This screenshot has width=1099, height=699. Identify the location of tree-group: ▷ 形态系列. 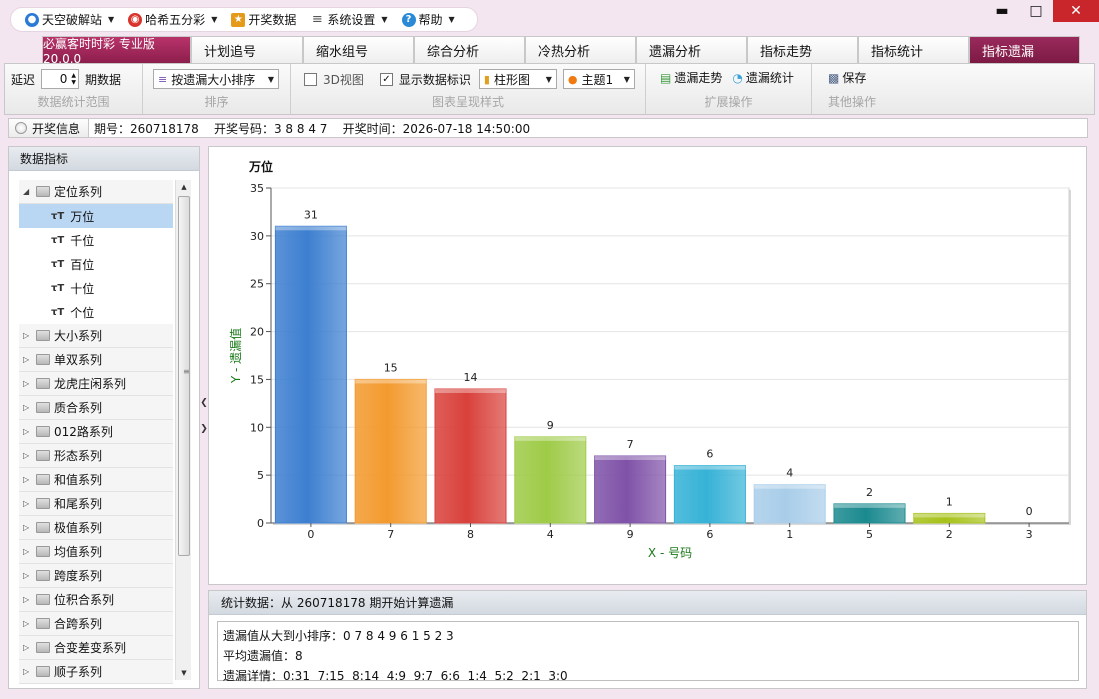
(96, 456).